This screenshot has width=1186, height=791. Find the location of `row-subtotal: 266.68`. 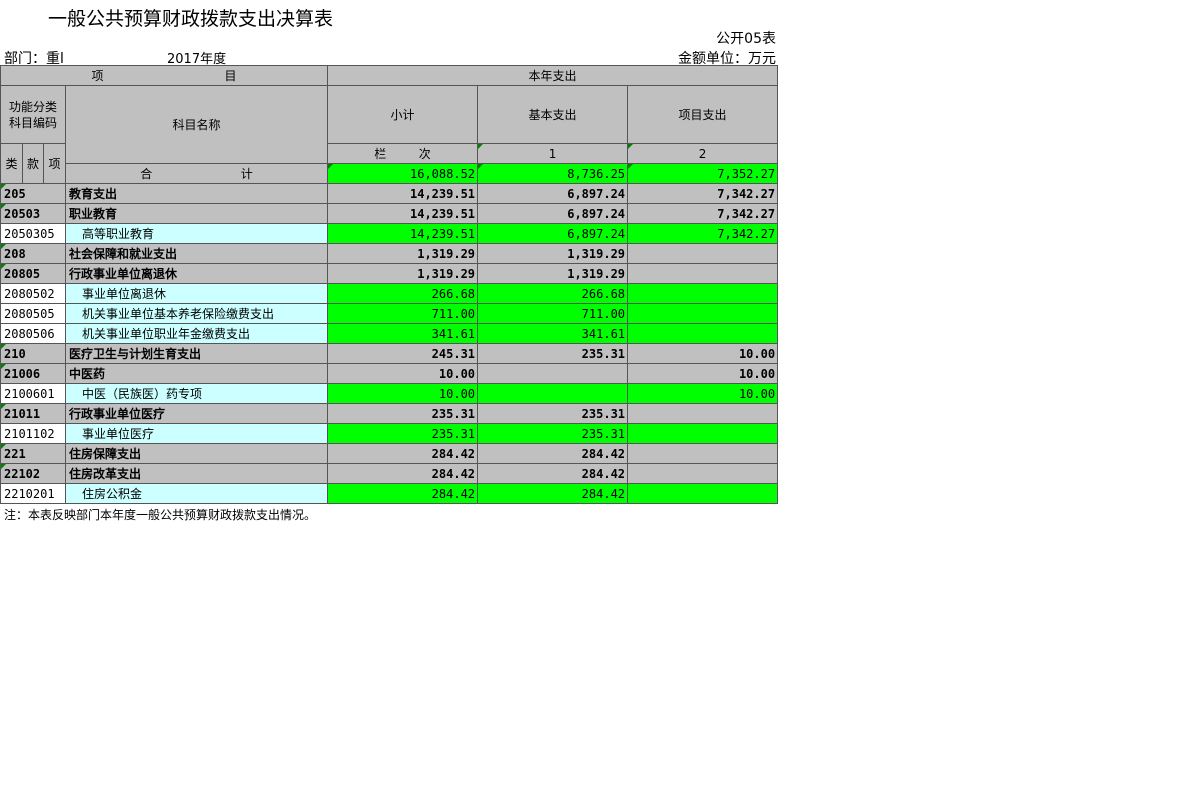

row-subtotal: 266.68 is located at coordinates (403, 293).